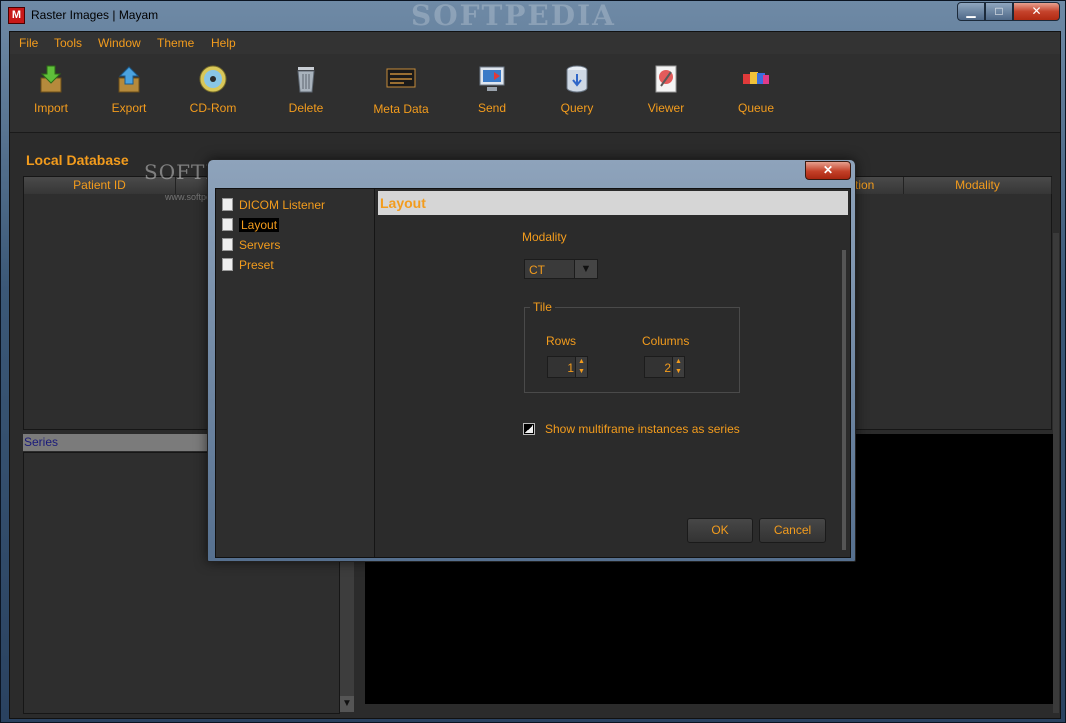  I want to click on trash-icon, so click(306, 80).